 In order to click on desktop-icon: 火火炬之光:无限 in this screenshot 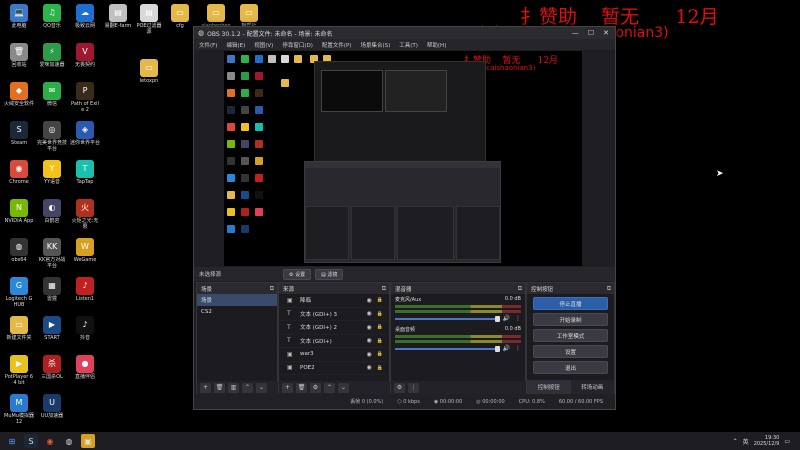, I will do `click(85, 214)`.